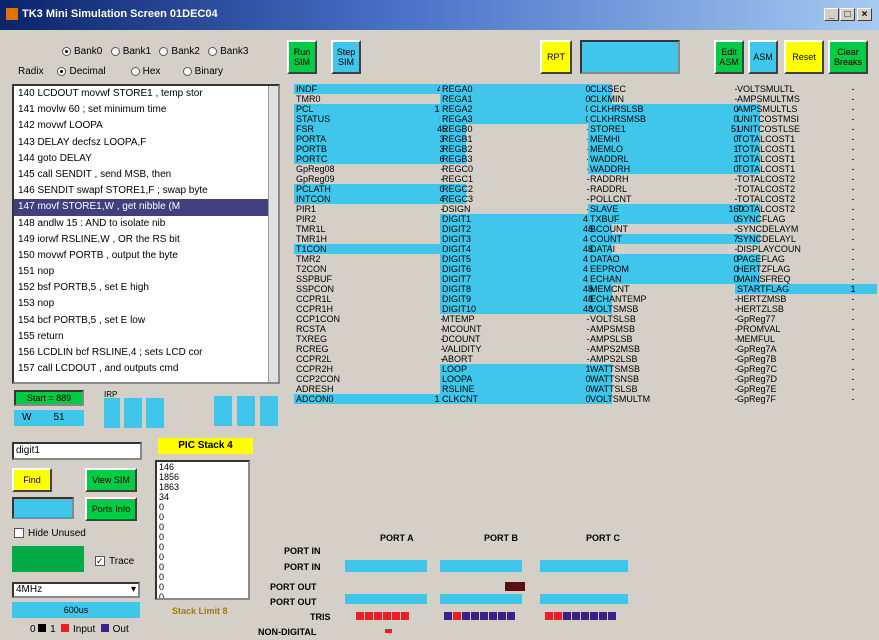 The height and width of the screenshot is (640, 879). What do you see at coordinates (526, 379) in the screenshot?
I see `register-row: LOOPA 0` at bounding box center [526, 379].